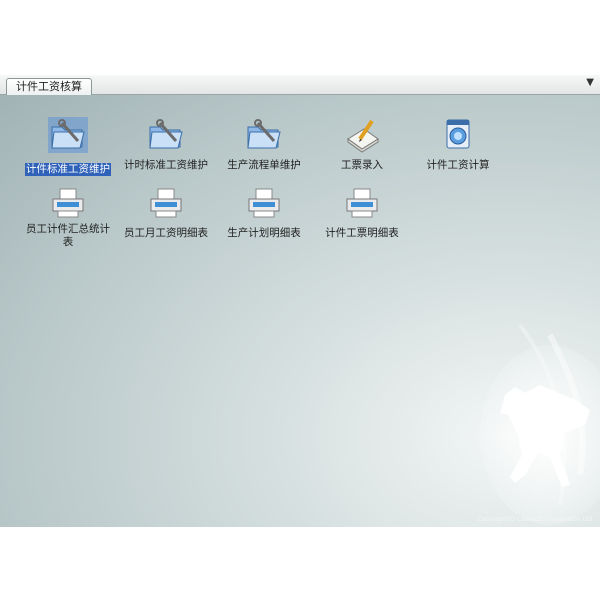  I want to click on item-label: 计件标准工资维护, so click(68, 169).